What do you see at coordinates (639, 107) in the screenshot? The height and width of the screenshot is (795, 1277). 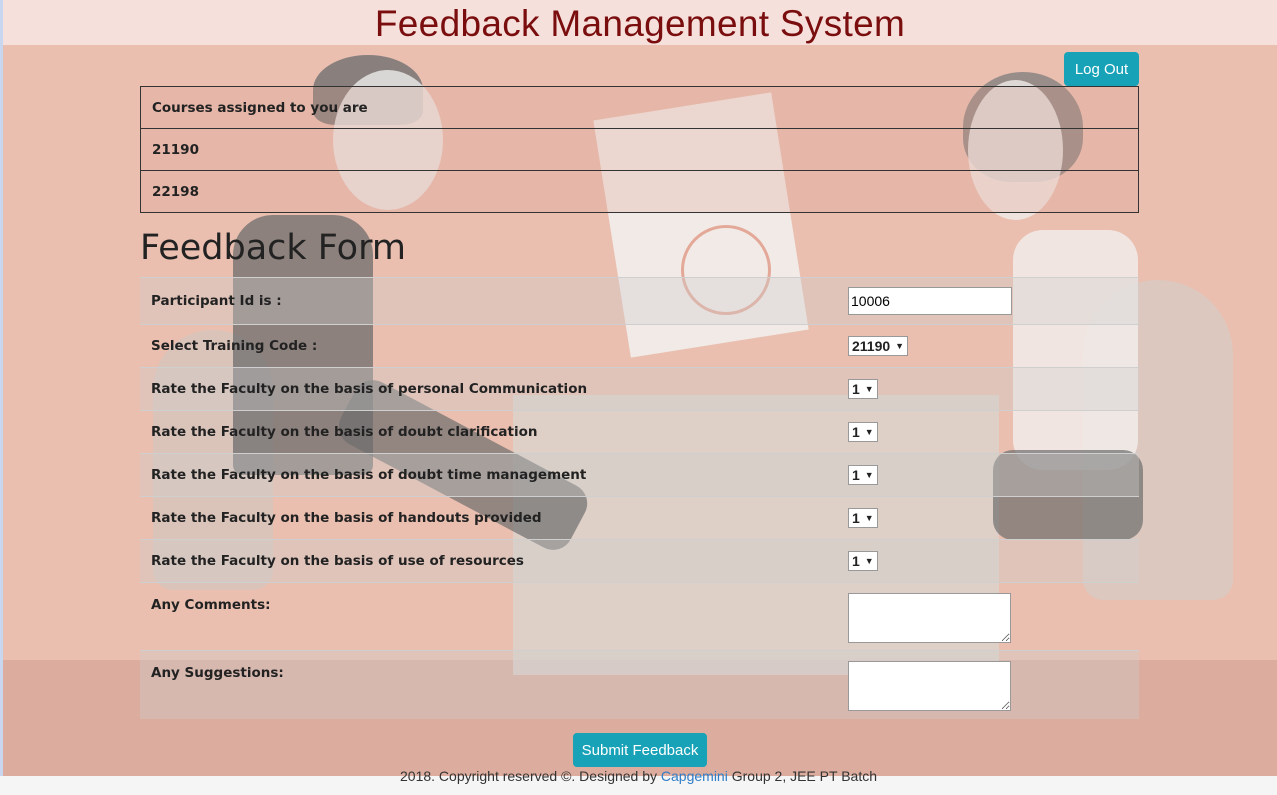 I see `courses-heading: Courses assigned to you are` at bounding box center [639, 107].